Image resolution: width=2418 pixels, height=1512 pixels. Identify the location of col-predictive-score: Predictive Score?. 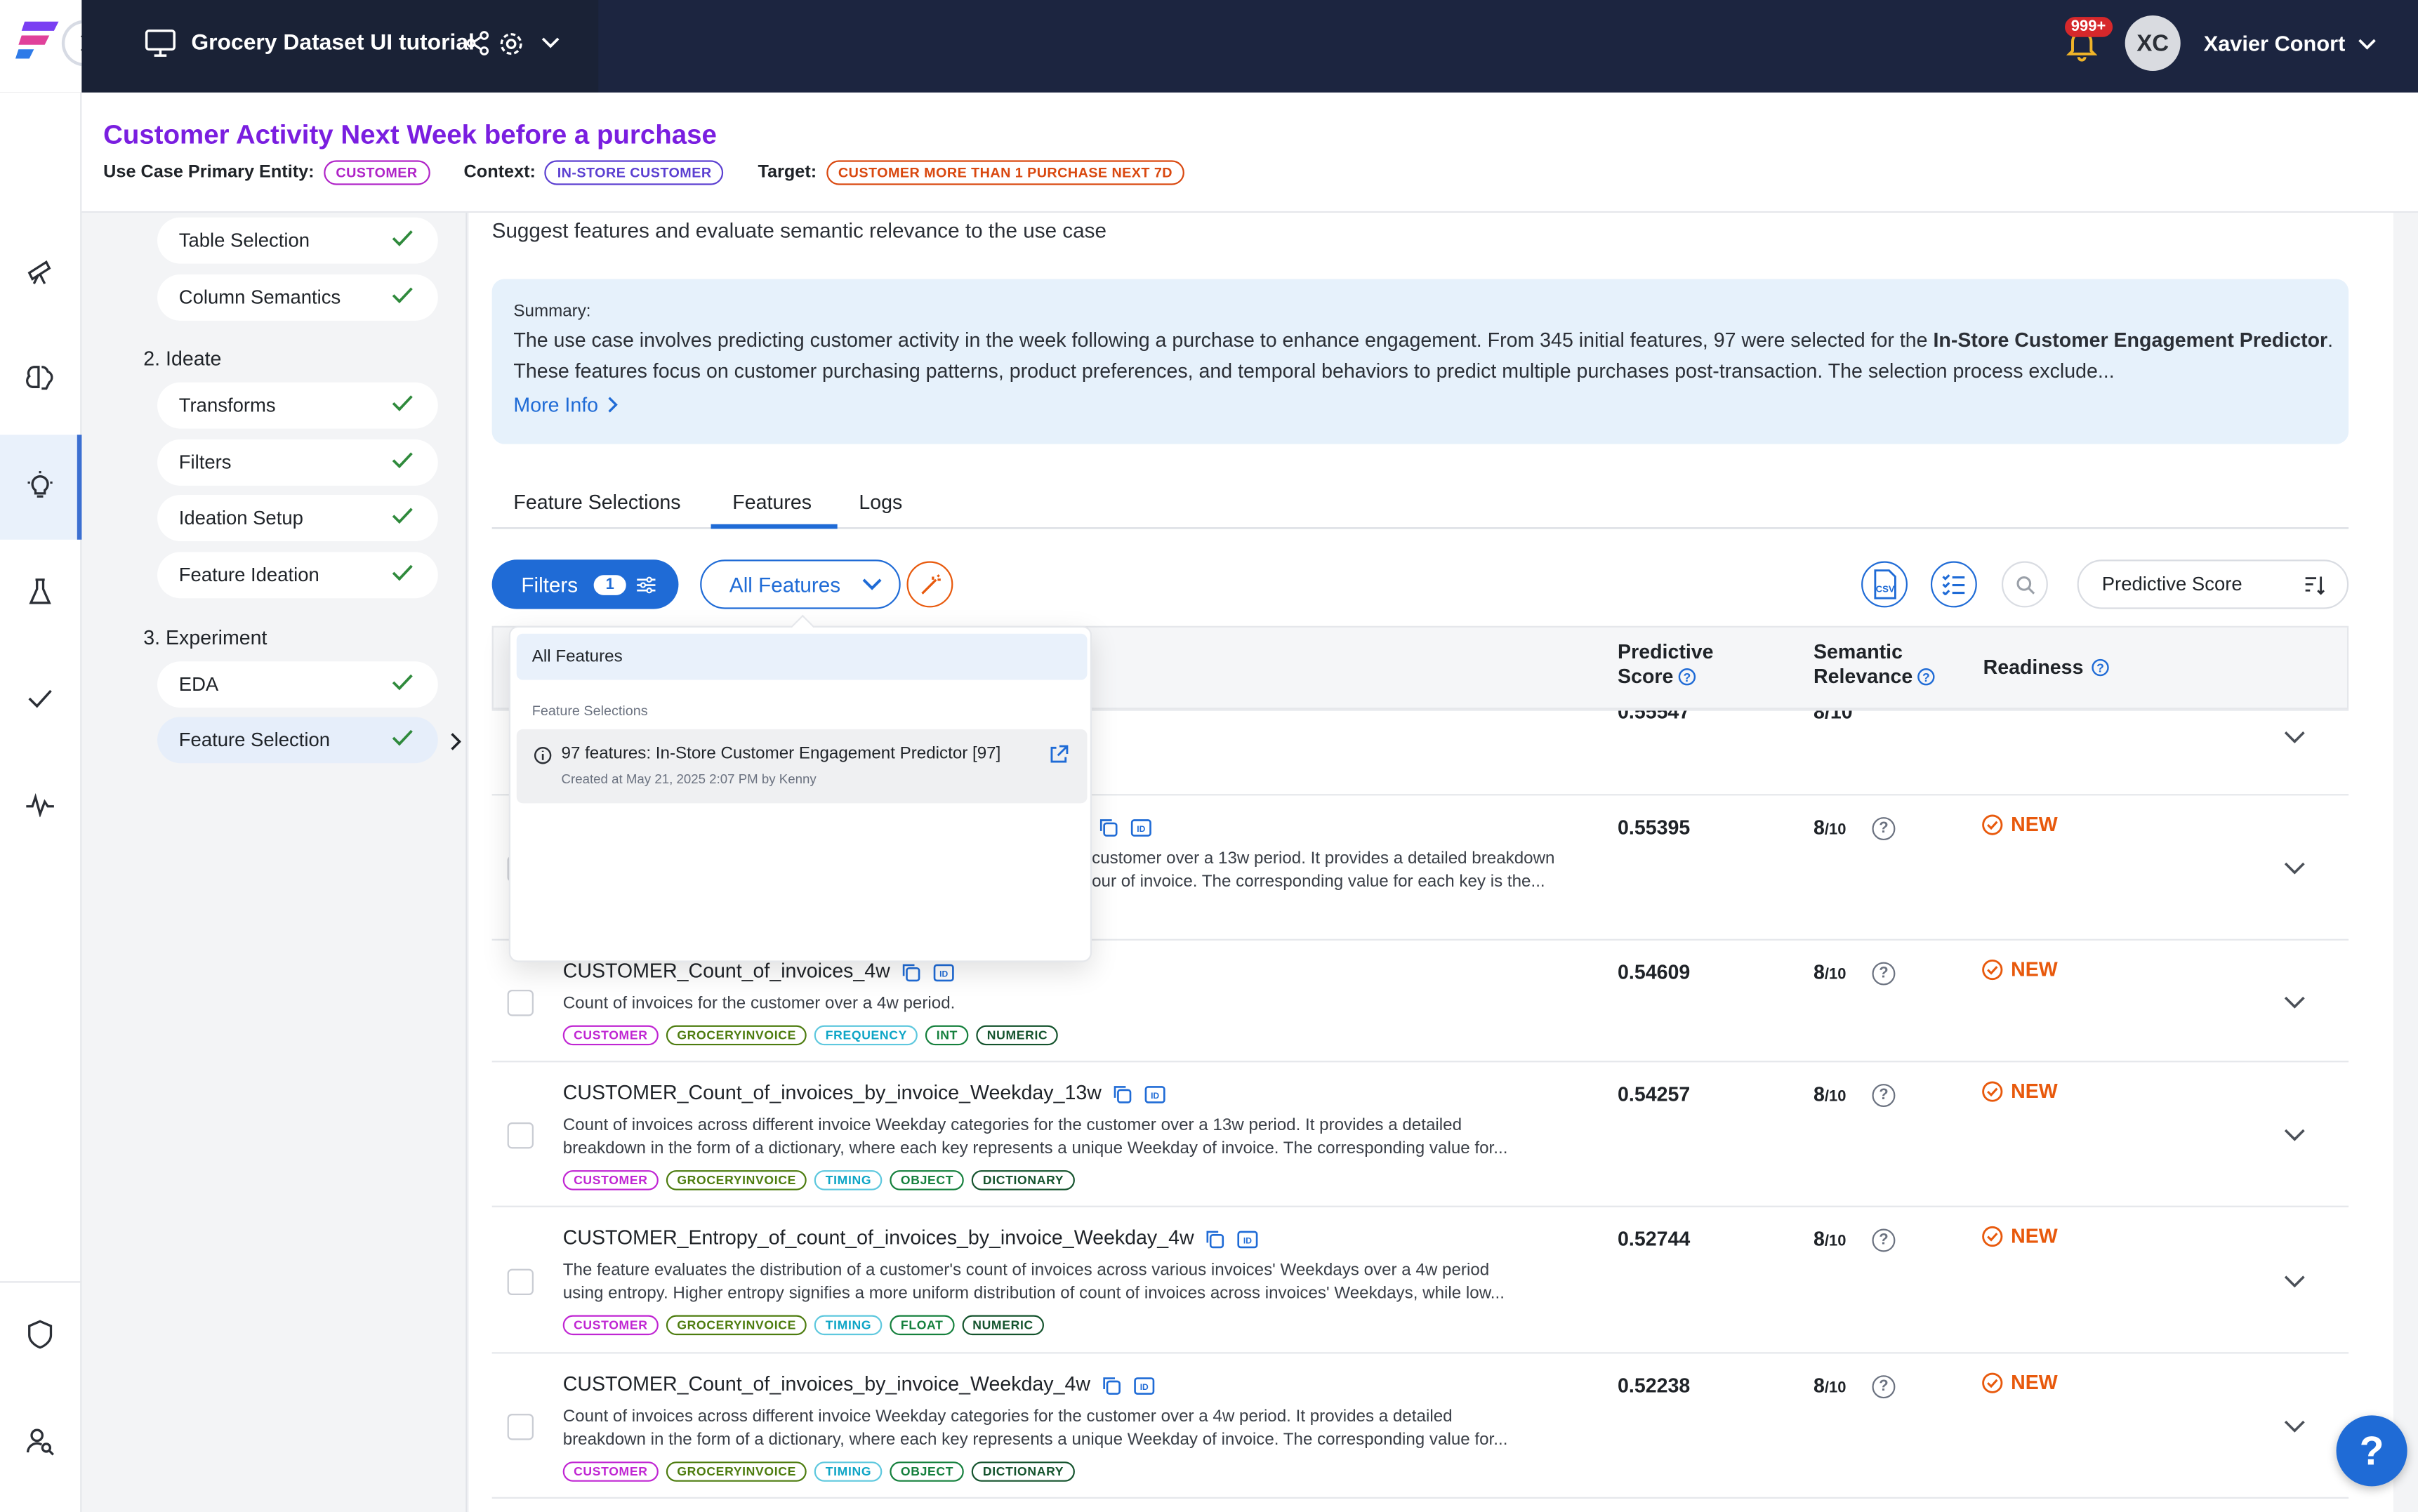
(1666, 664).